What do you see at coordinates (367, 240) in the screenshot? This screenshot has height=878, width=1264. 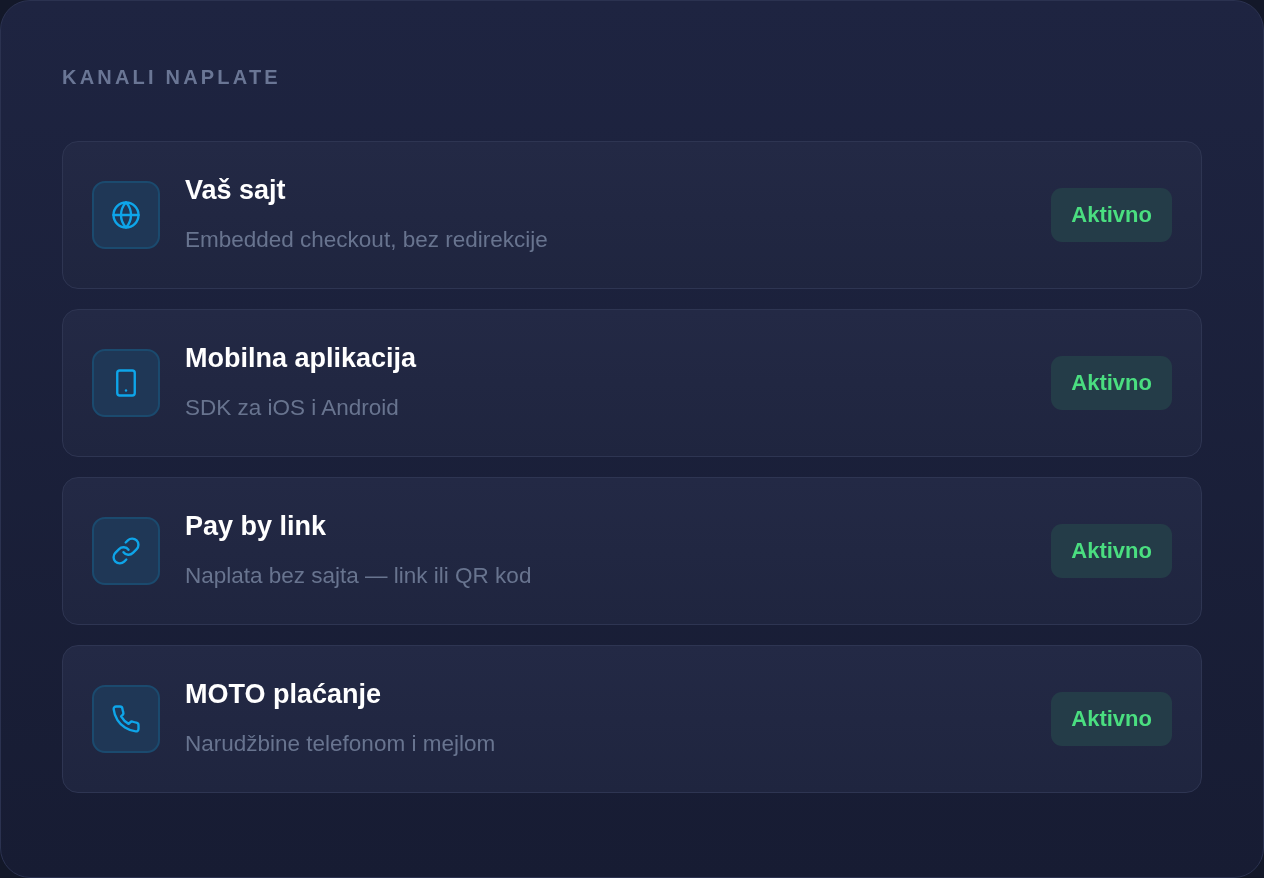 I see `channel-description: Embedded checkout, bez redirekcije` at bounding box center [367, 240].